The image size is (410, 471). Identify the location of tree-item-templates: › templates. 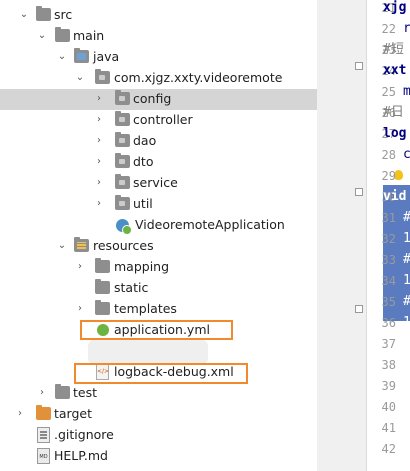
(158, 309).